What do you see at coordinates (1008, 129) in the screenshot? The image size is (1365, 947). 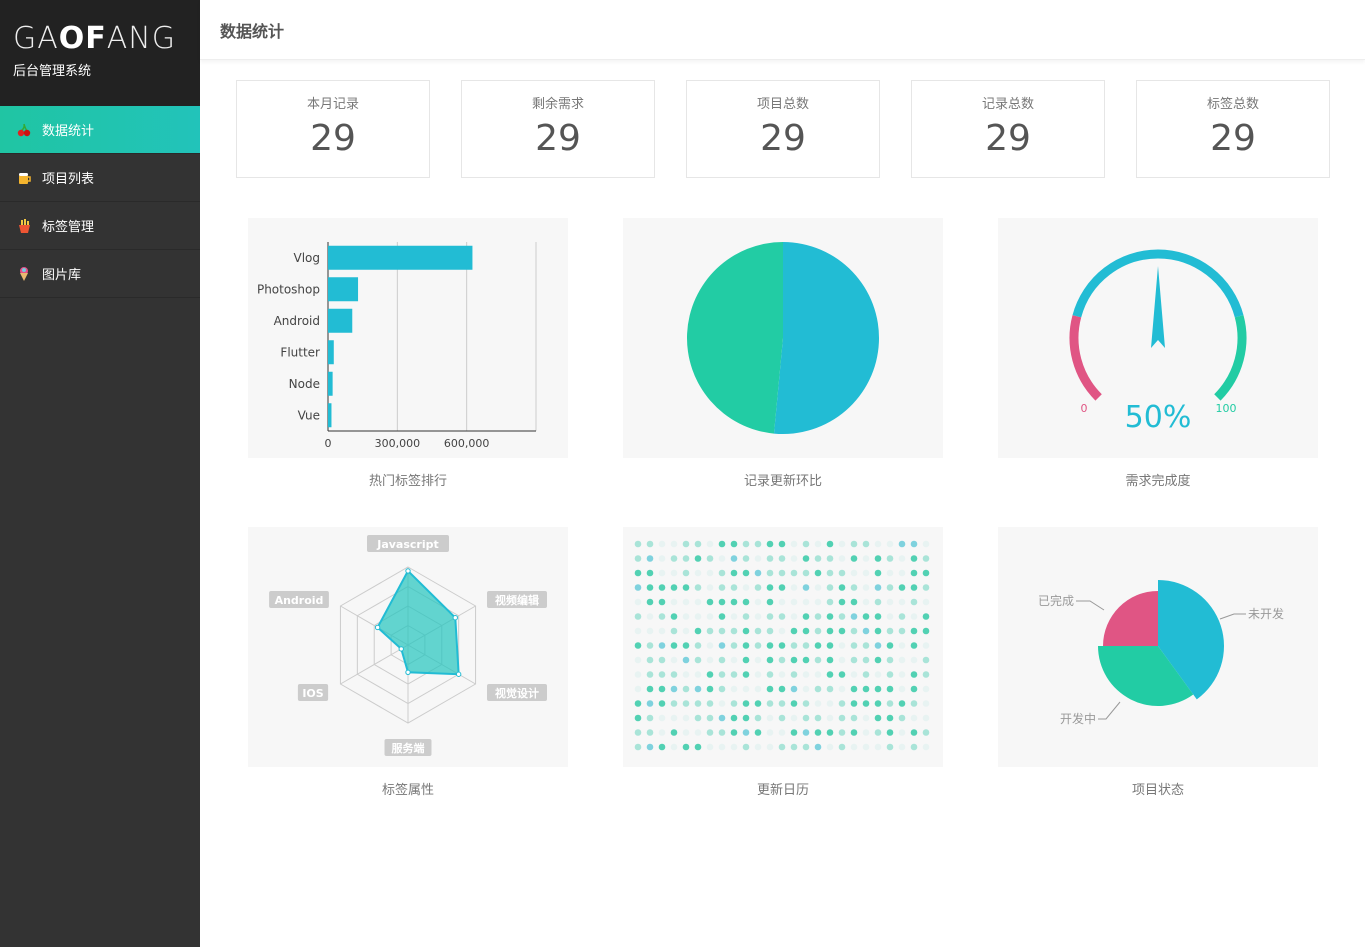 I see `stat-card: 记录总数 29` at bounding box center [1008, 129].